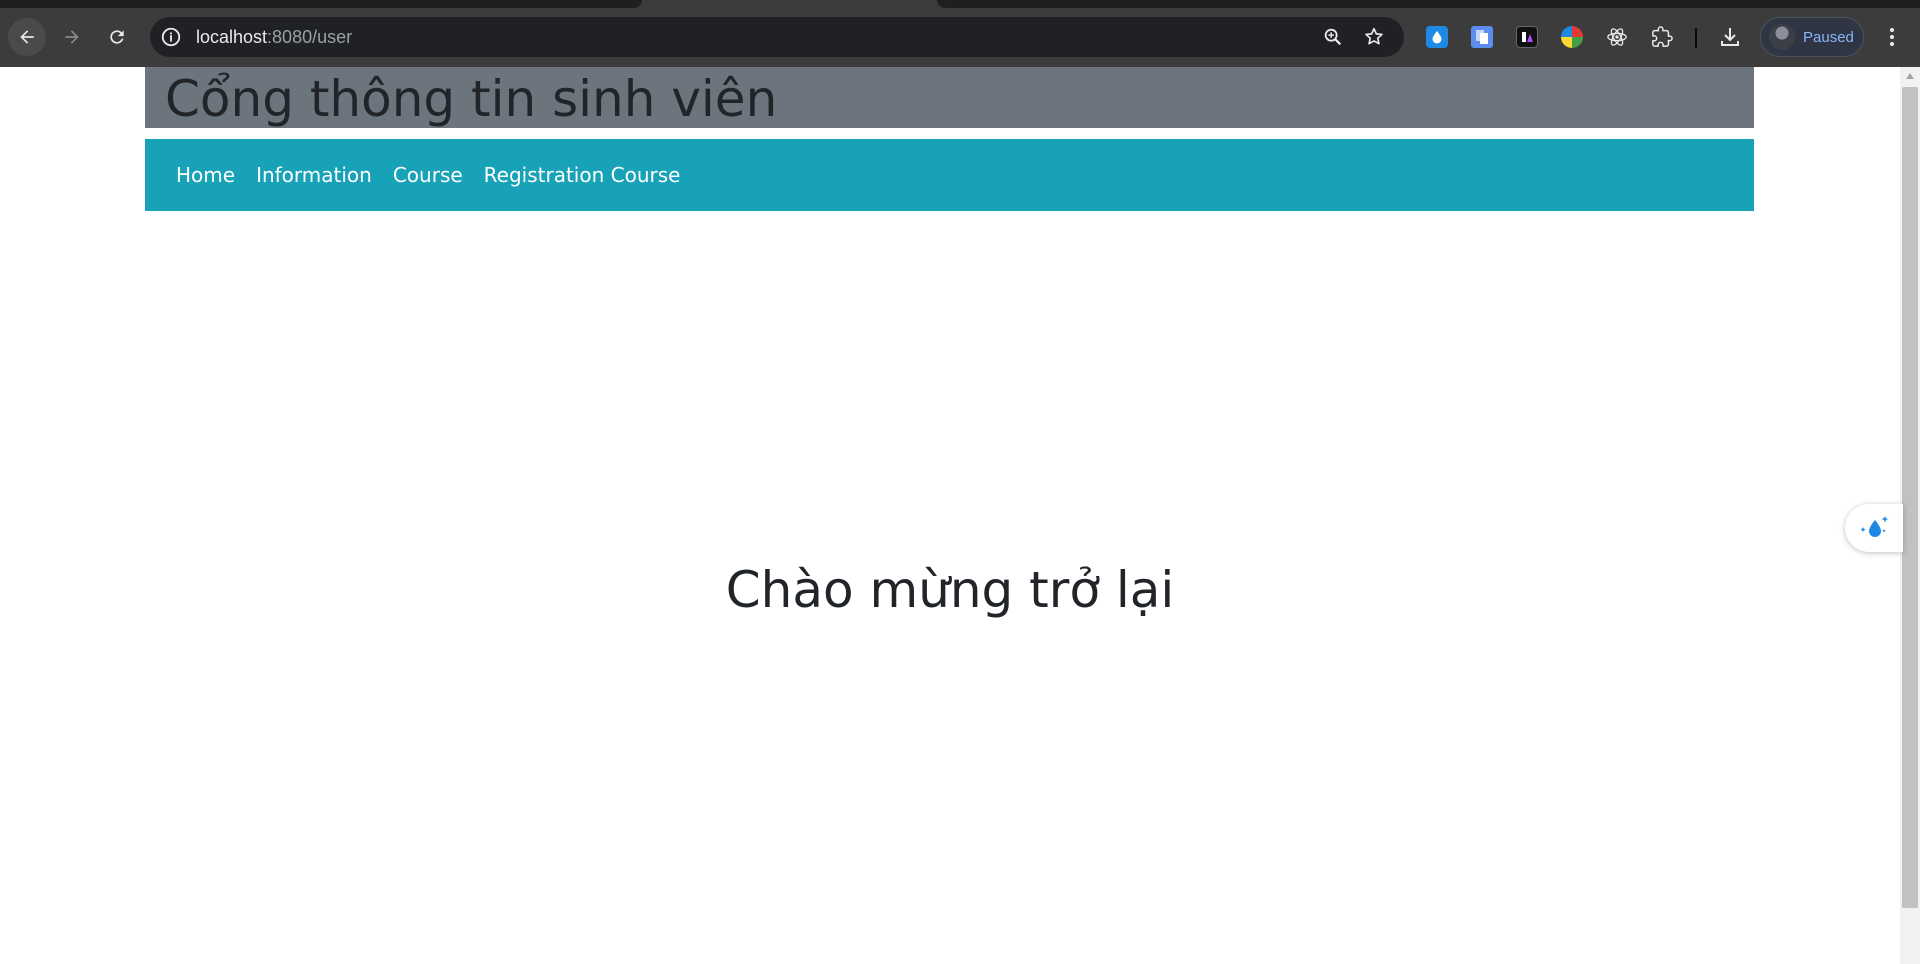  Describe the element at coordinates (1482, 37) in the screenshot. I see `extension-docs-icon` at that location.